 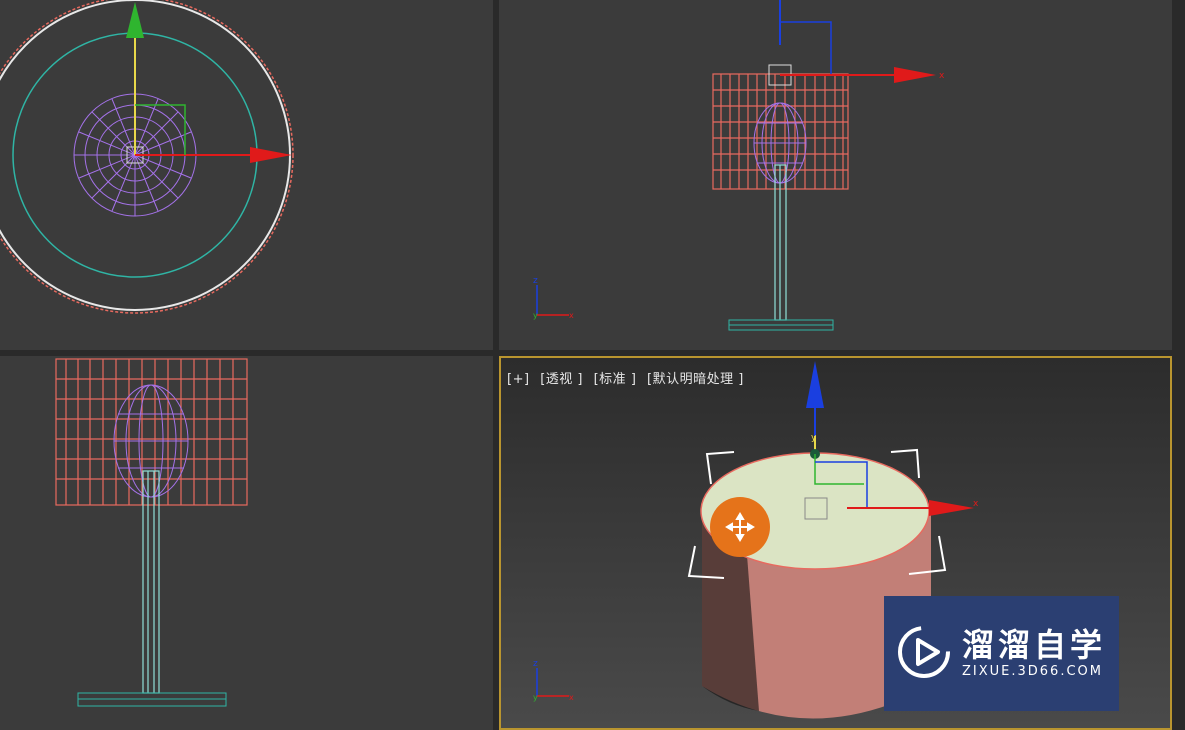 I want to click on lampshade-wireframe-left, so click(x=151, y=432).